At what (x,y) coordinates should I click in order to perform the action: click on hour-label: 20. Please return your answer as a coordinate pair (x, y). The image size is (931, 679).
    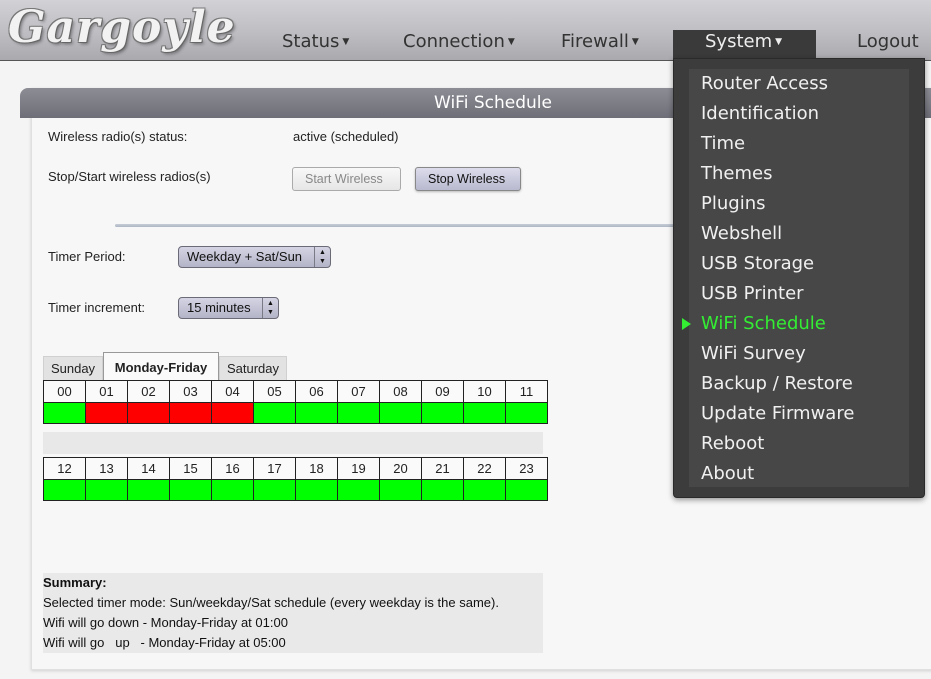
    Looking at the image, I should click on (400, 468).